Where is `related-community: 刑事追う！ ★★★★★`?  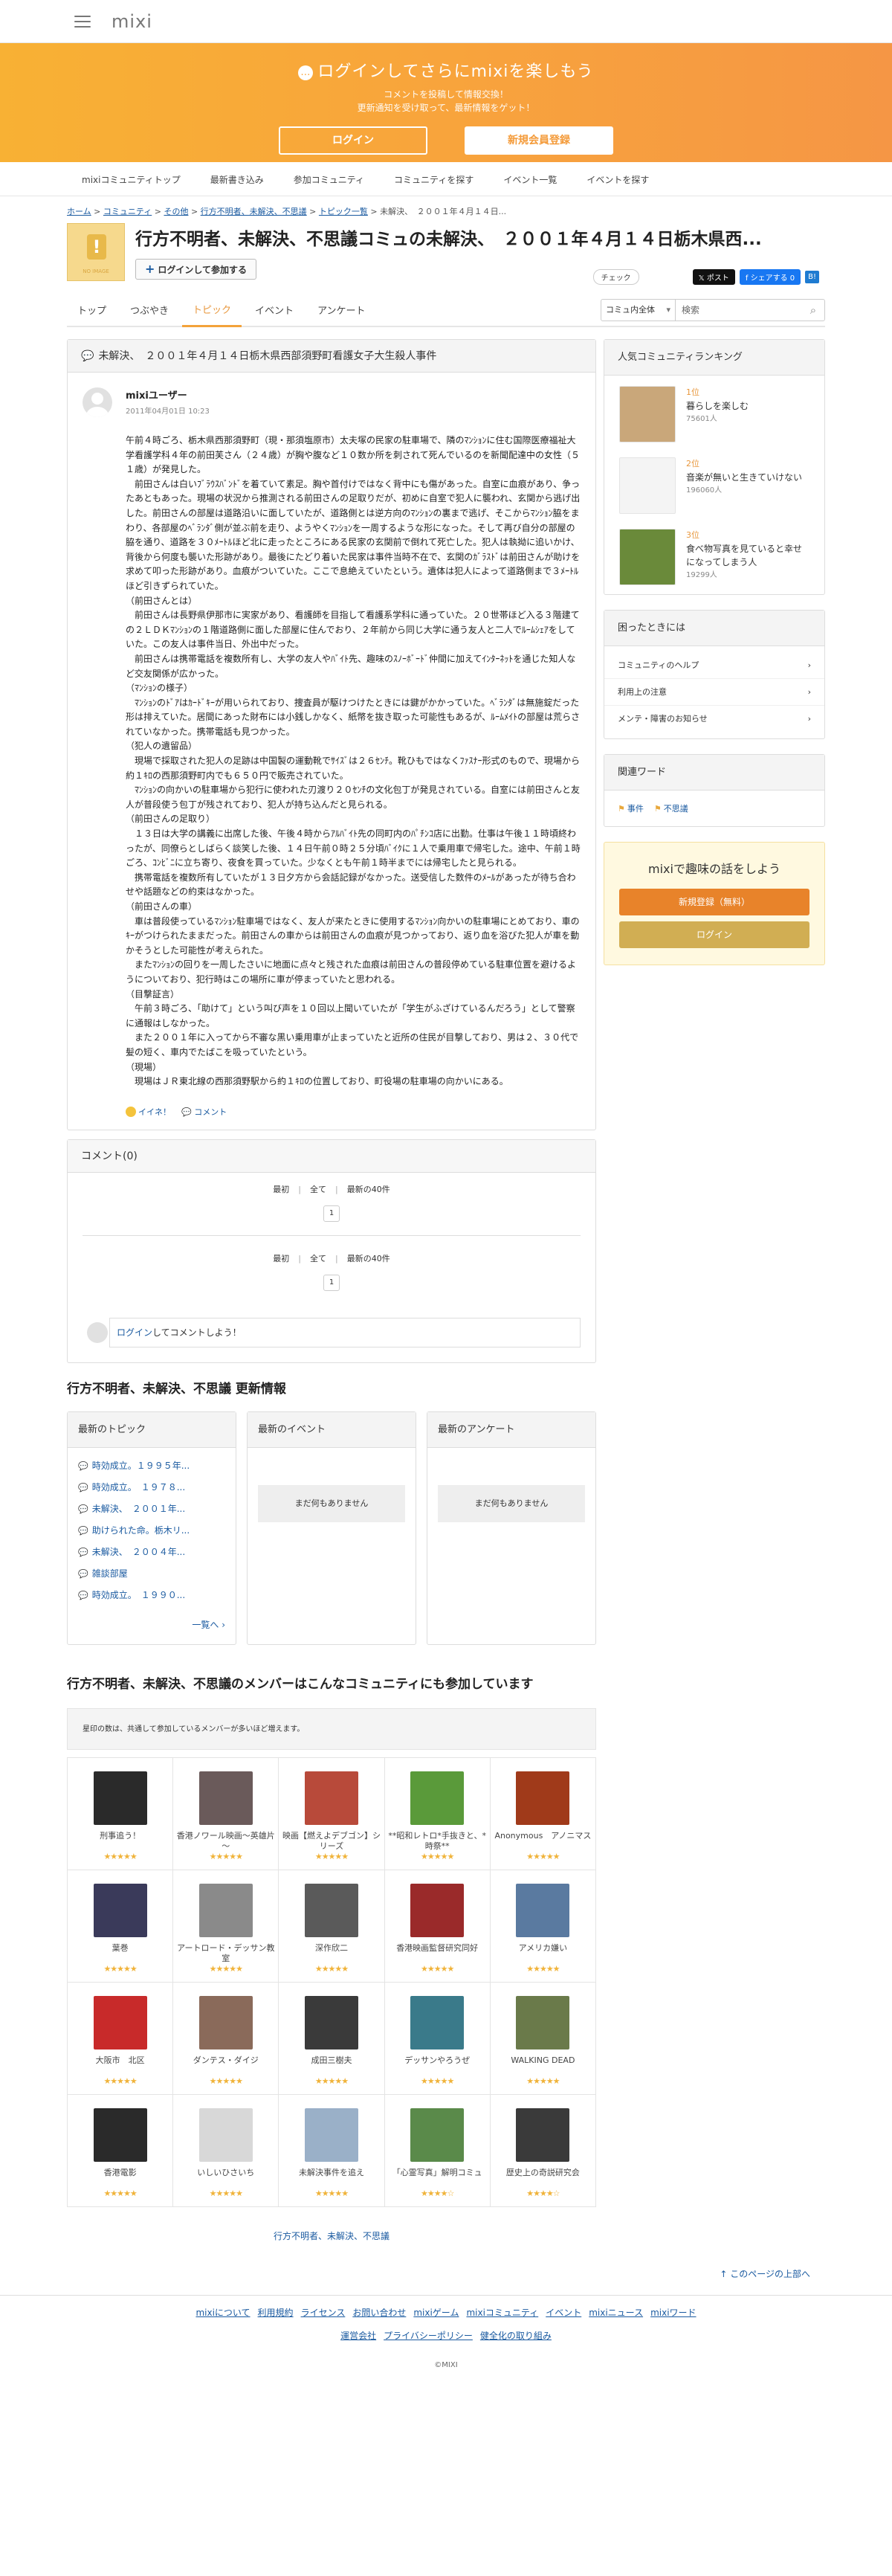
related-community: 刑事追う！ ★★★★★ is located at coordinates (121, 1813).